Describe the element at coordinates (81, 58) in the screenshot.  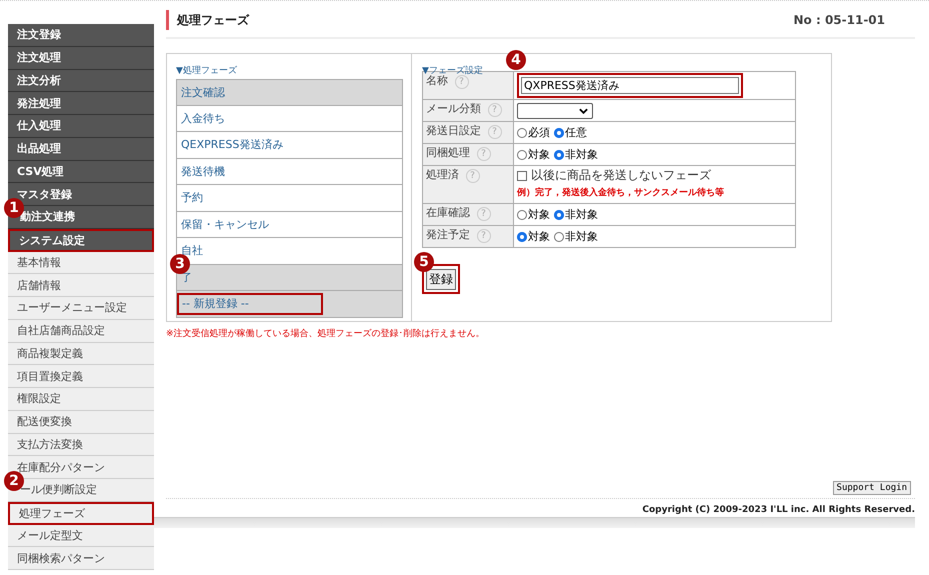
I see `sidebar-item: 注文処理` at that location.